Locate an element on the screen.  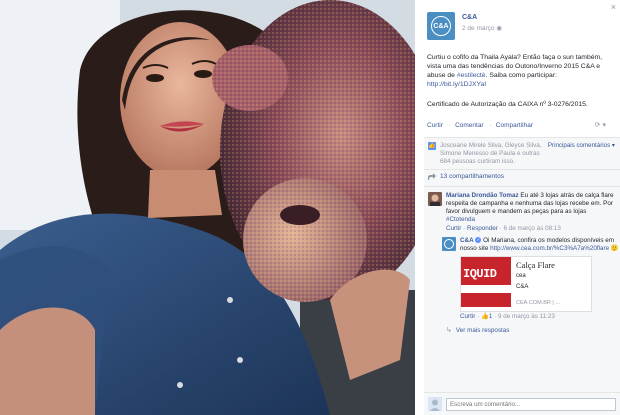
page-avatar: C&A is located at coordinates (441, 26).